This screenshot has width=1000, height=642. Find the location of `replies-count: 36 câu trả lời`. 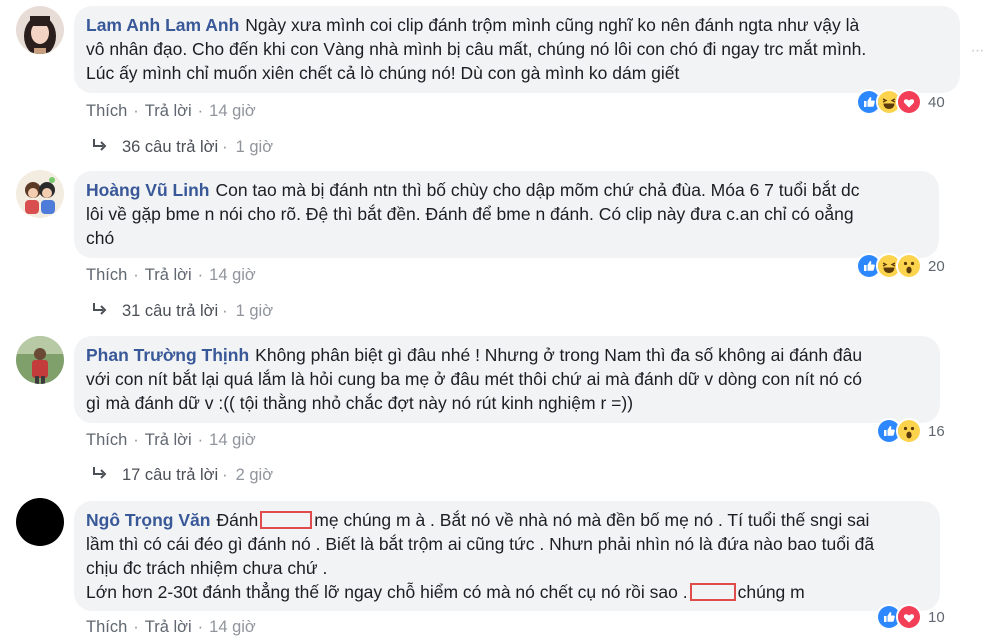

replies-count: 36 câu trả lời is located at coordinates (170, 147).